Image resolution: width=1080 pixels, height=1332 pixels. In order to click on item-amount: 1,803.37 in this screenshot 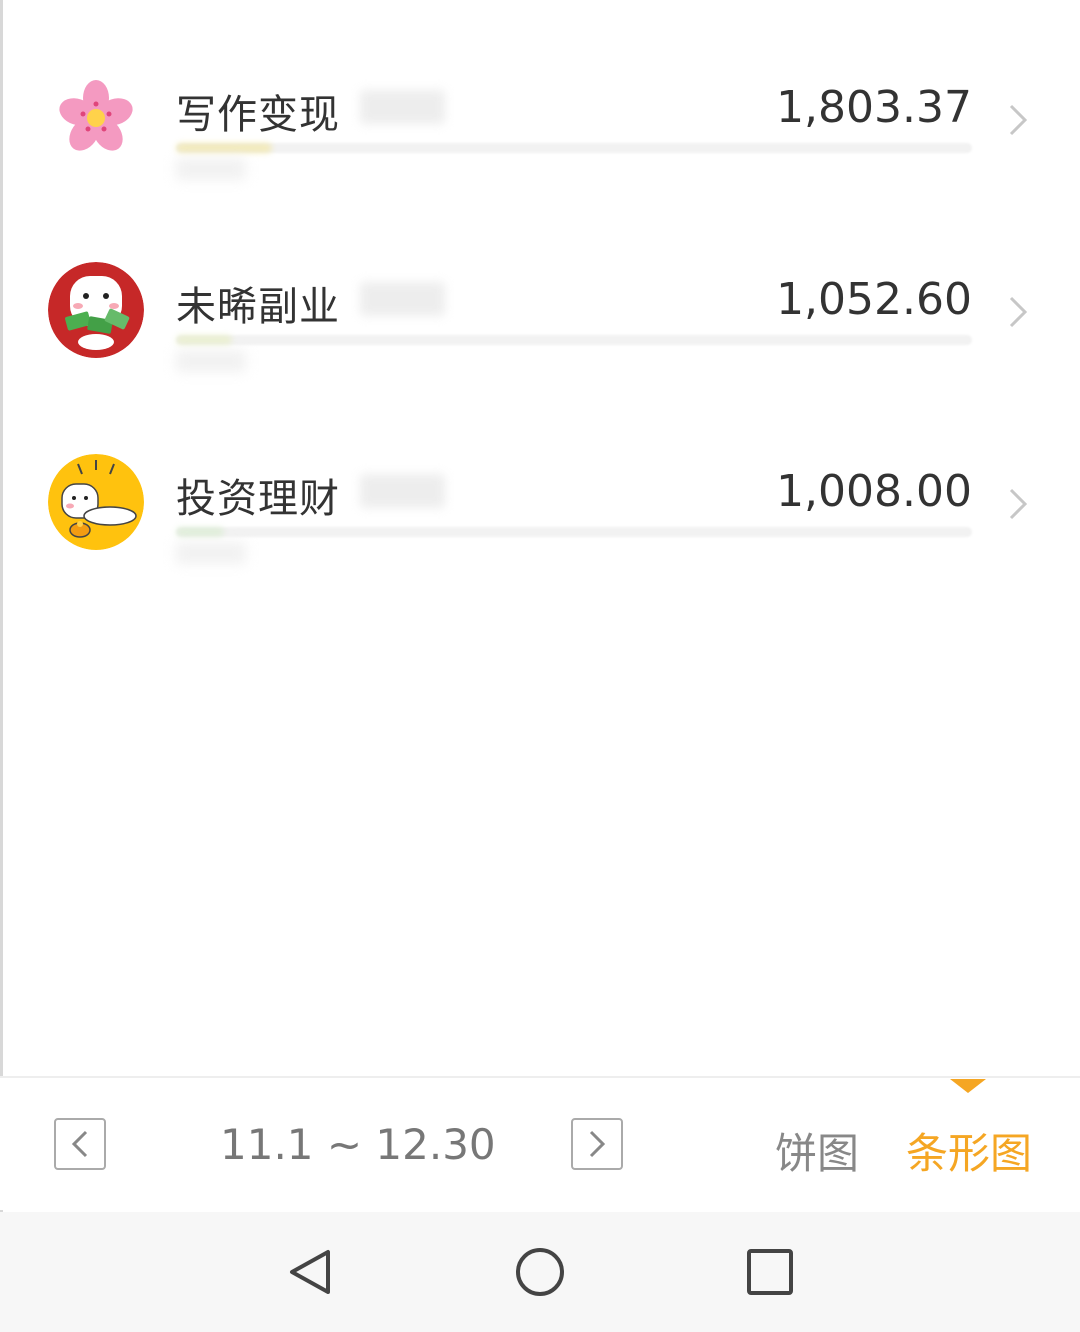, I will do `click(874, 107)`.